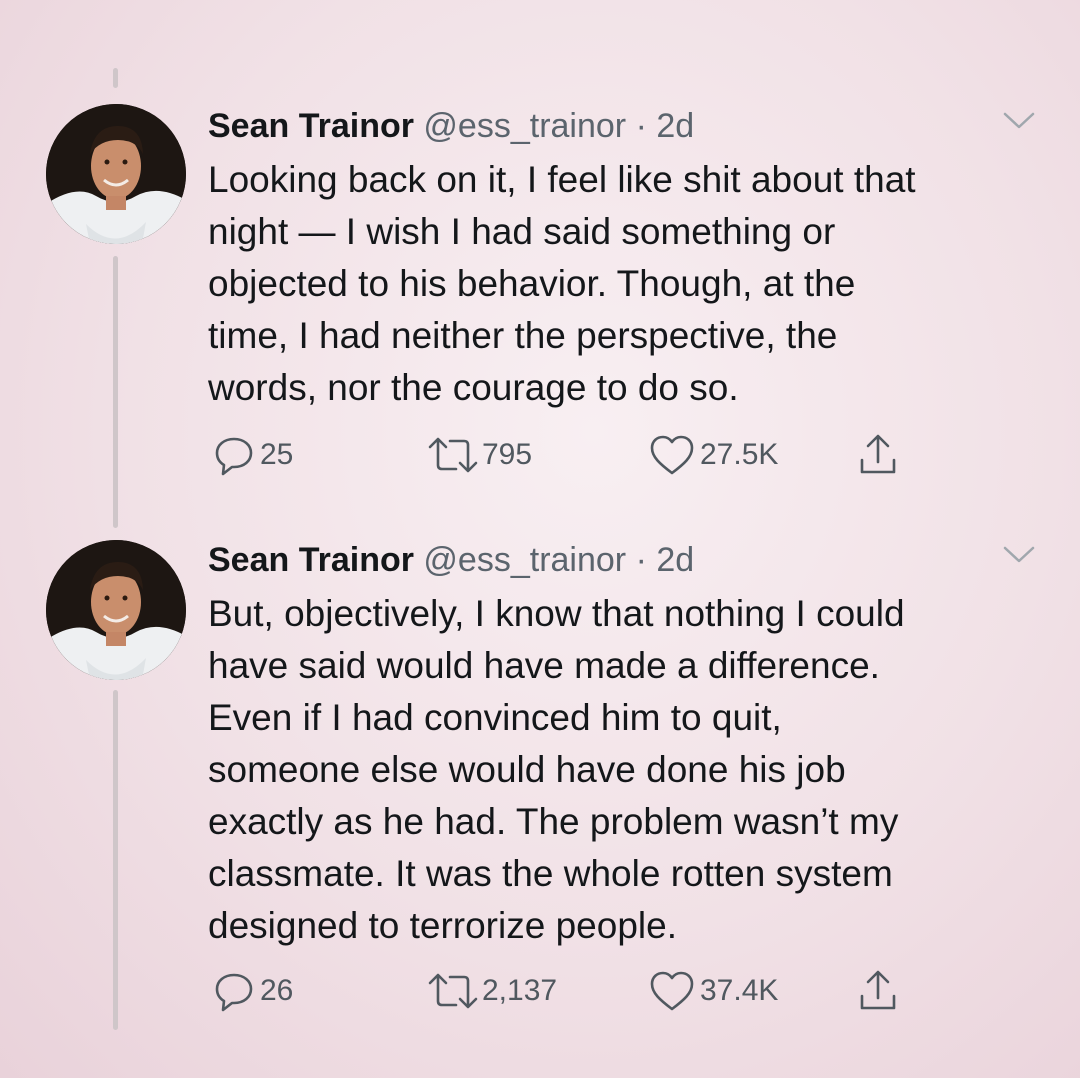 This screenshot has height=1078, width=1080. Describe the element at coordinates (520, 990) in the screenshot. I see `retweet-count: 2,137` at that location.